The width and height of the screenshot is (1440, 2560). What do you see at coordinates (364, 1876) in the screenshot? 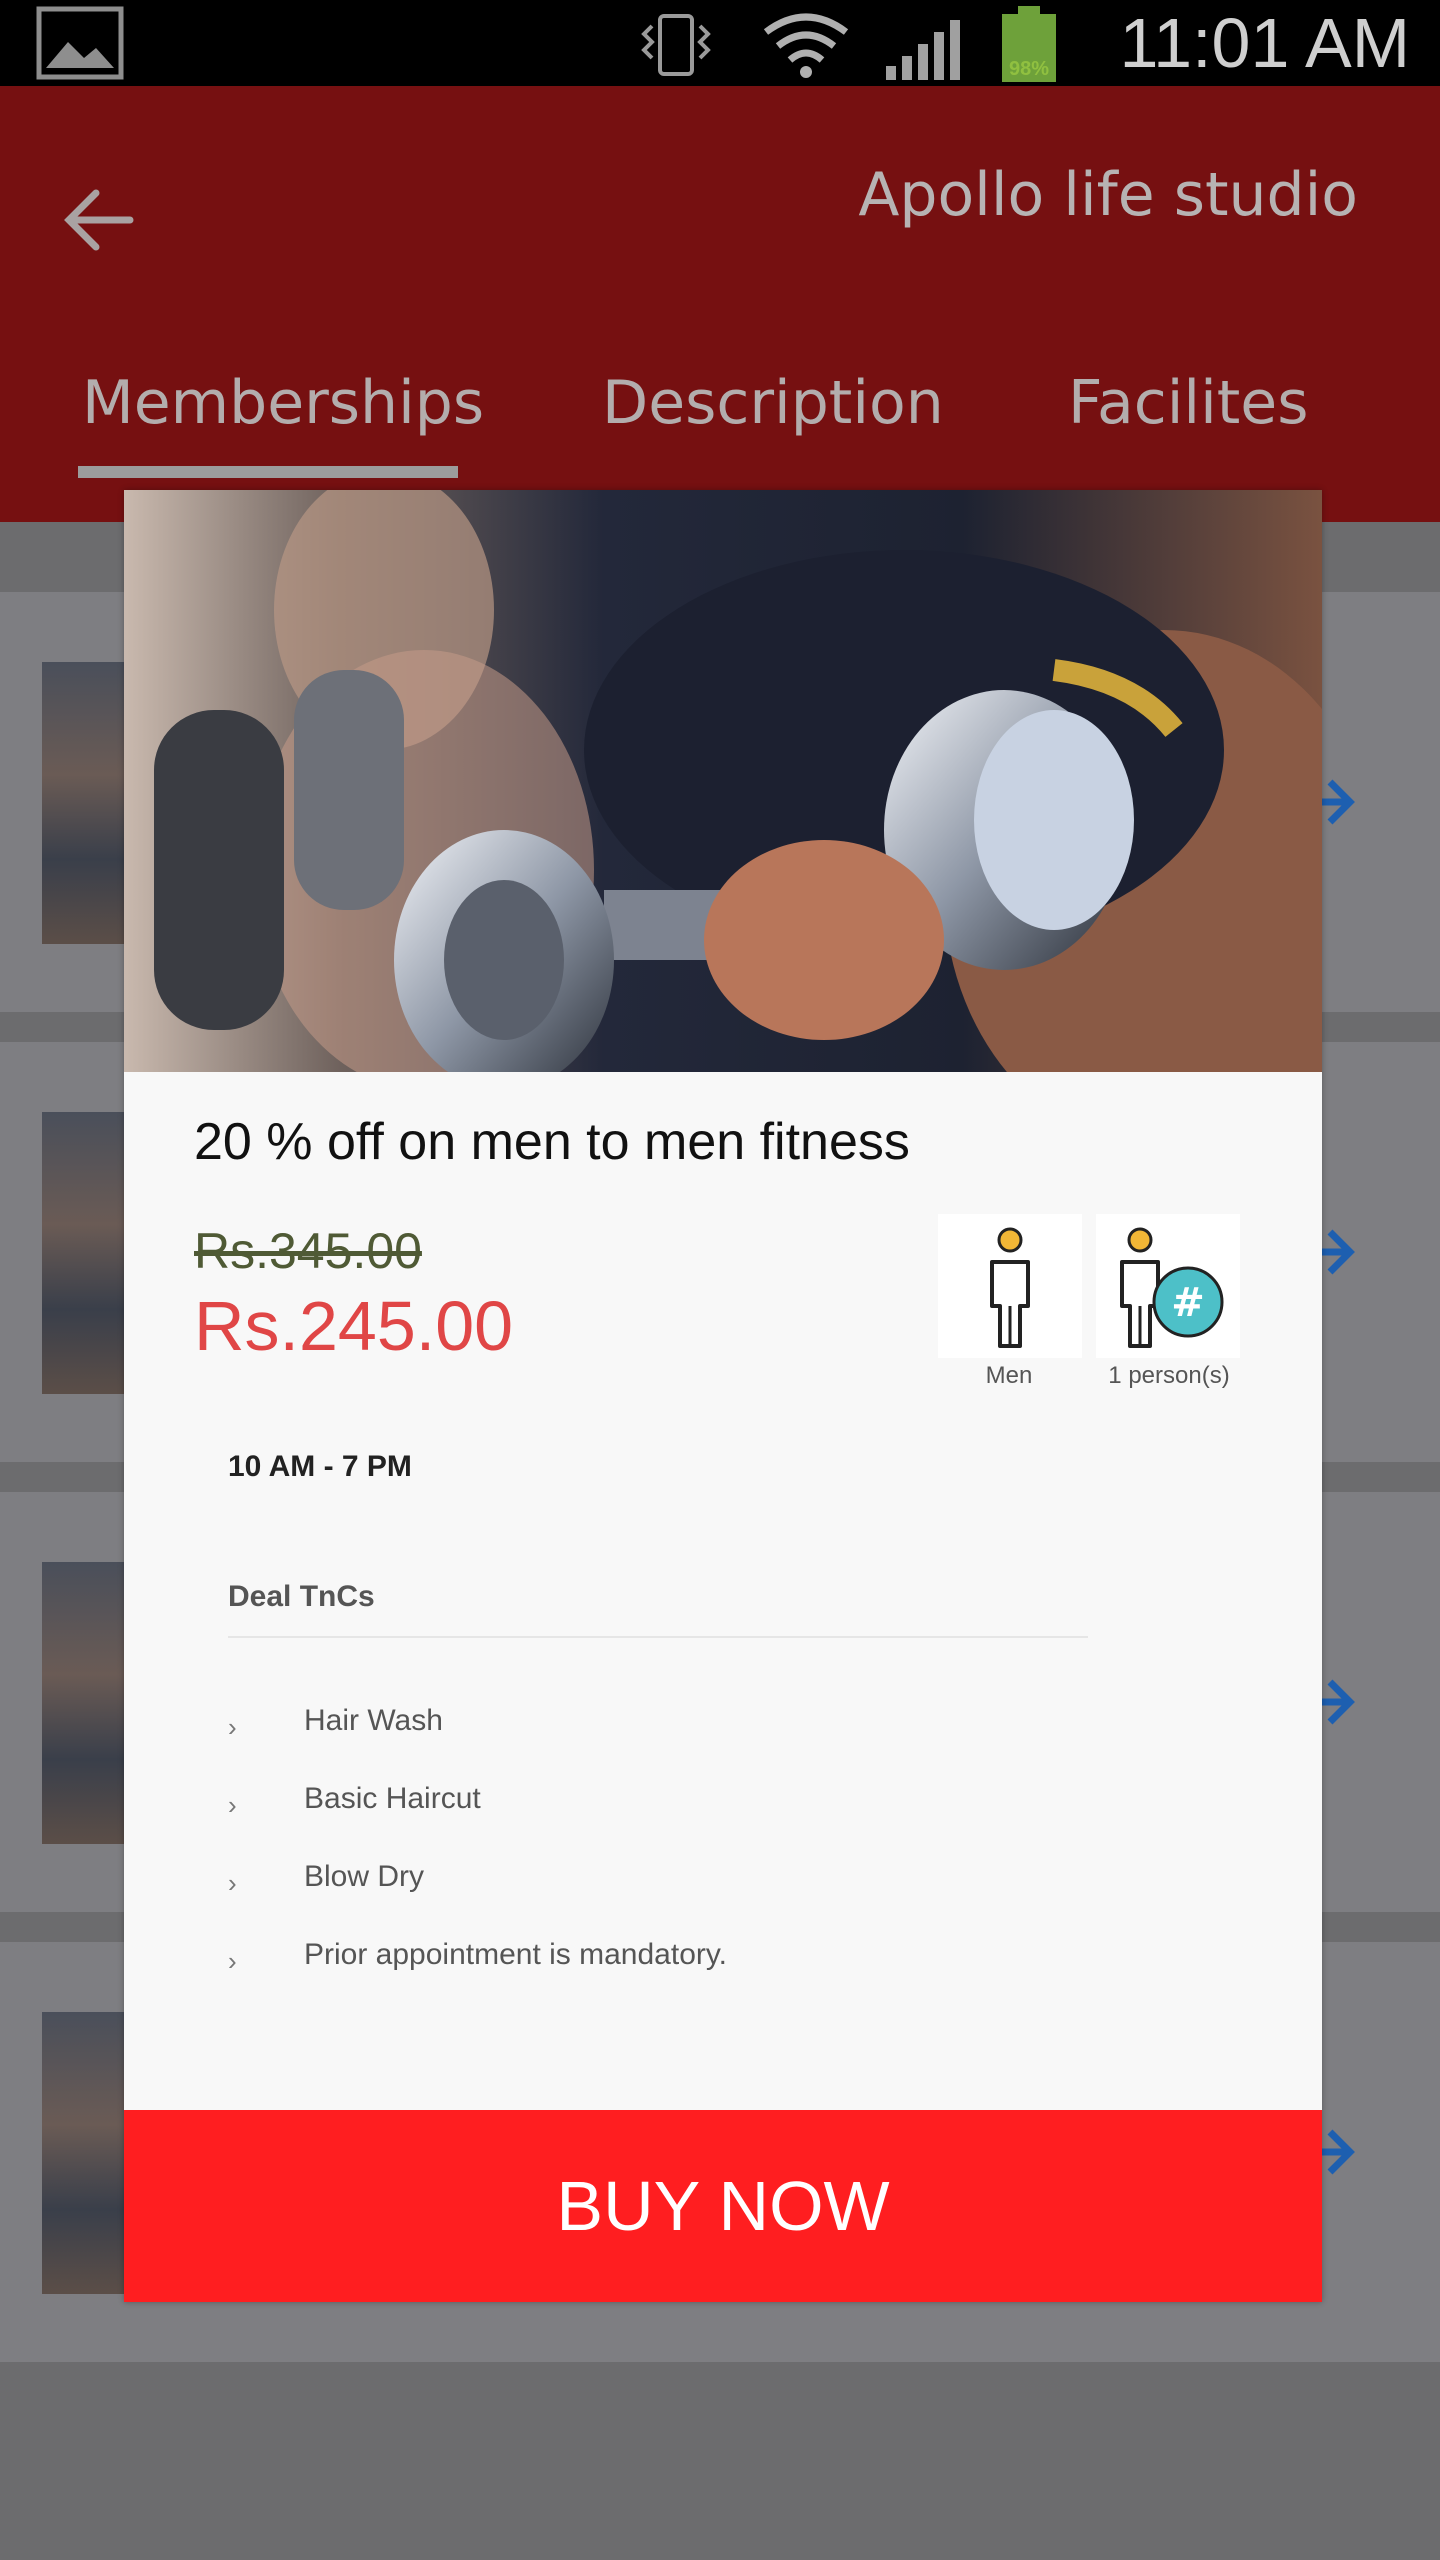
I see `tnc-item-text: Blow Dry` at bounding box center [364, 1876].